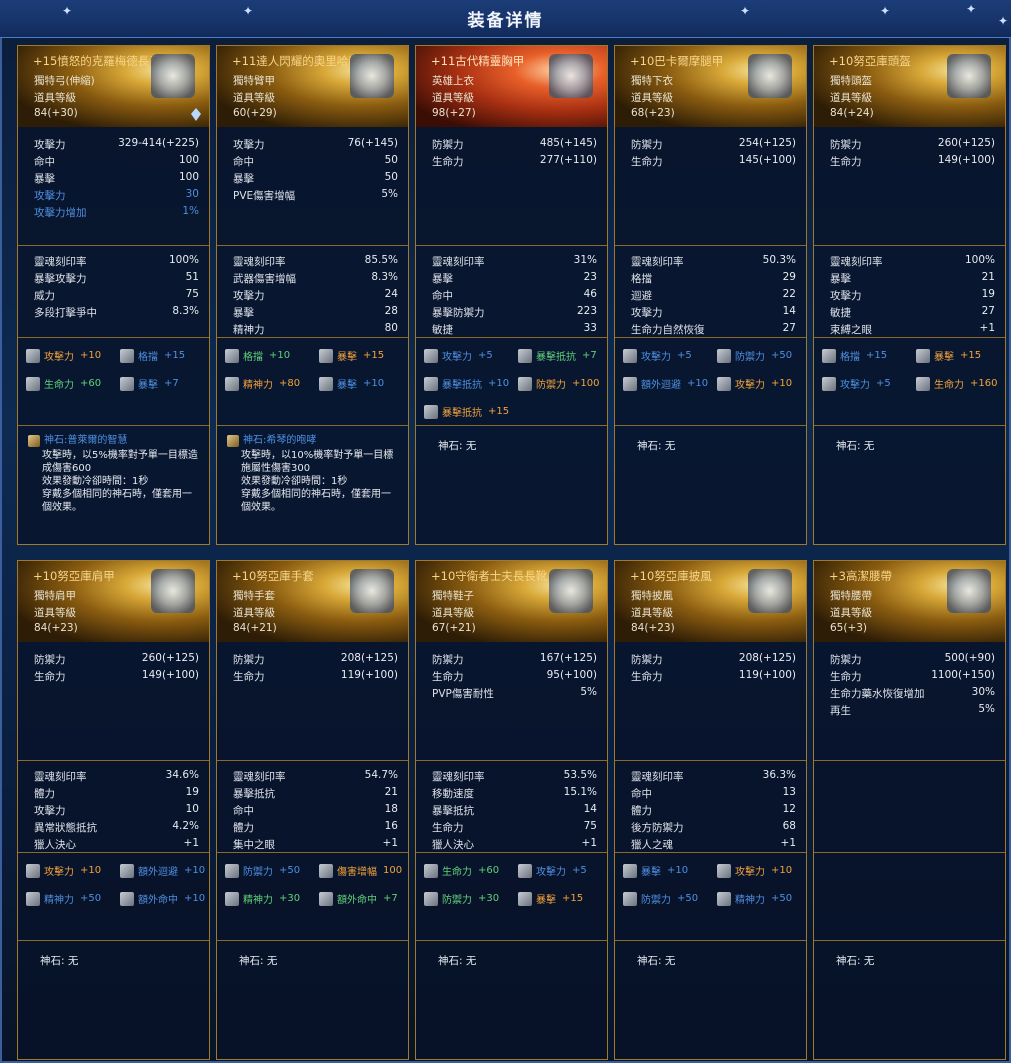 The width and height of the screenshot is (1011, 1063). I want to click on stat-name: 防禦力, so click(647, 145).